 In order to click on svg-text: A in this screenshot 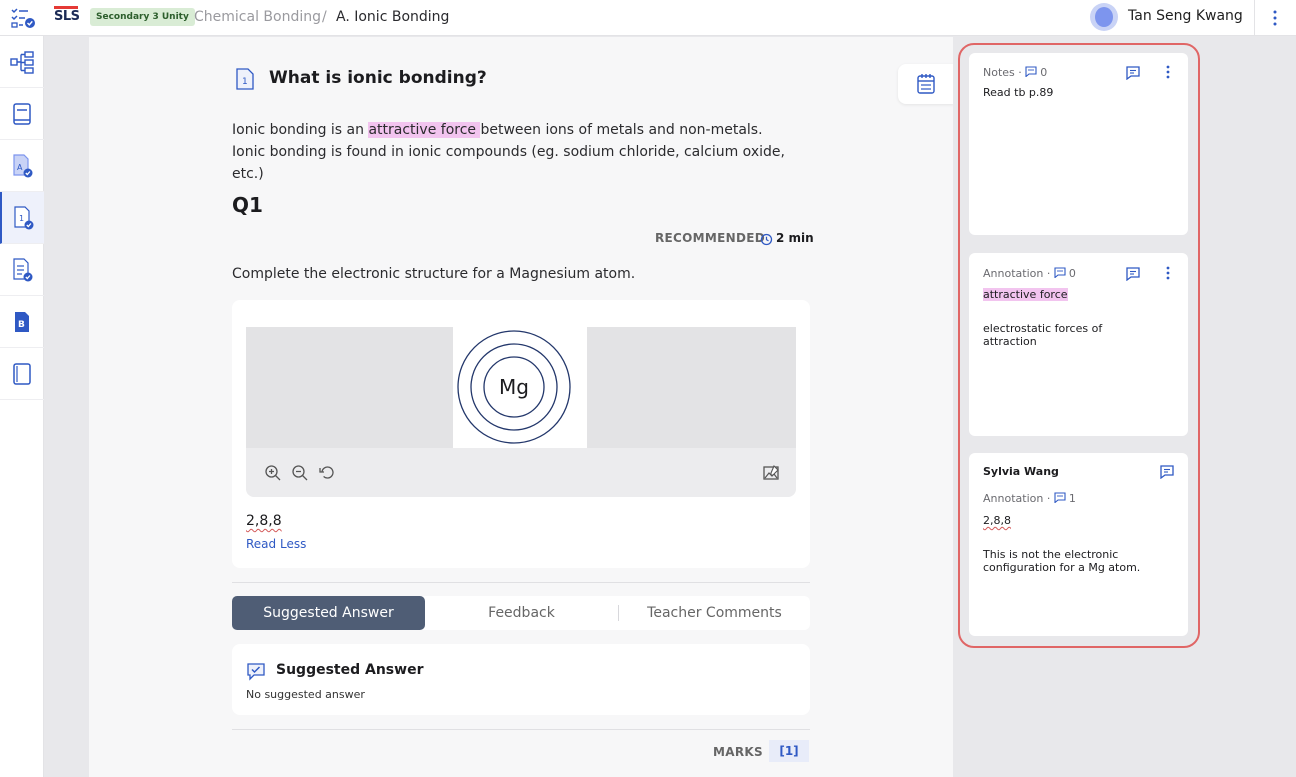, I will do `click(20, 167)`.